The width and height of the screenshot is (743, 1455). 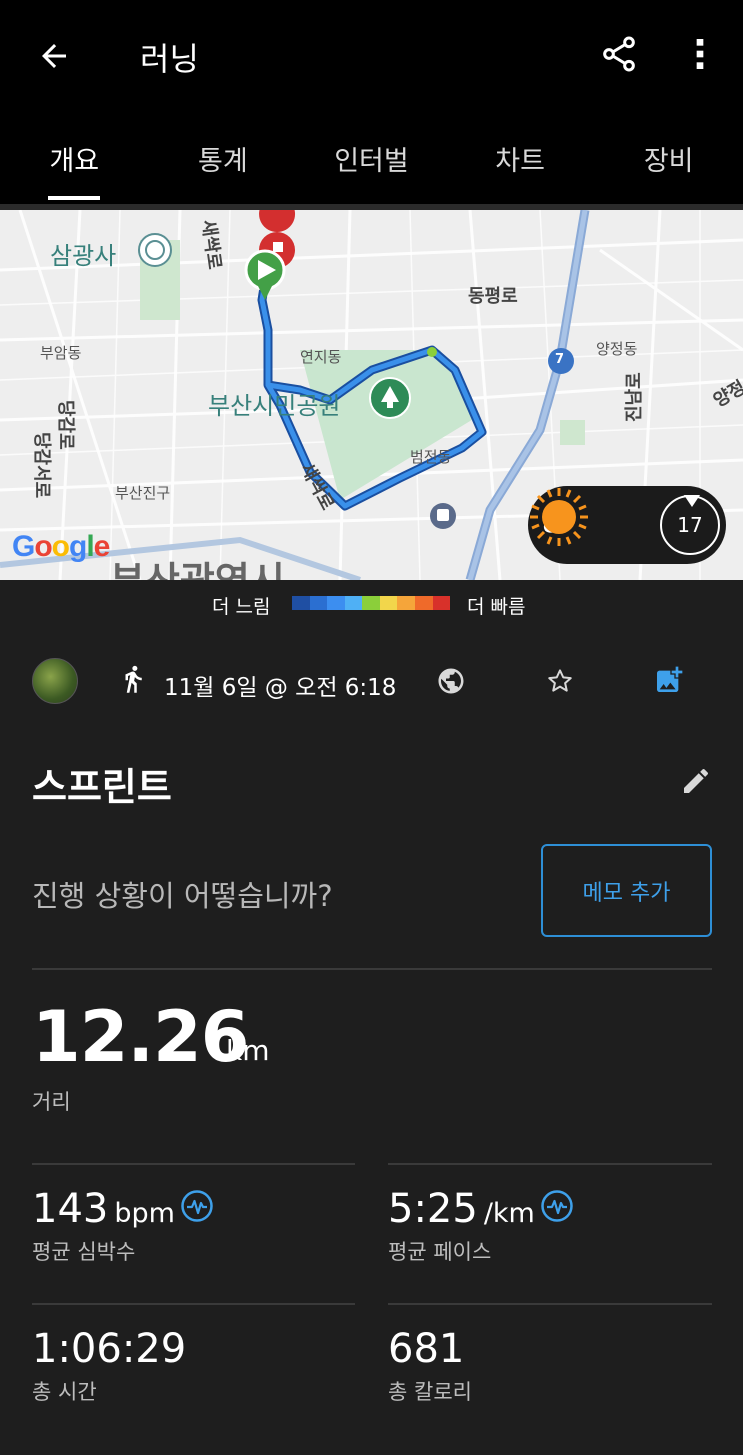 I want to click on heart-rate-zone-icon, so click(x=197, y=1206).